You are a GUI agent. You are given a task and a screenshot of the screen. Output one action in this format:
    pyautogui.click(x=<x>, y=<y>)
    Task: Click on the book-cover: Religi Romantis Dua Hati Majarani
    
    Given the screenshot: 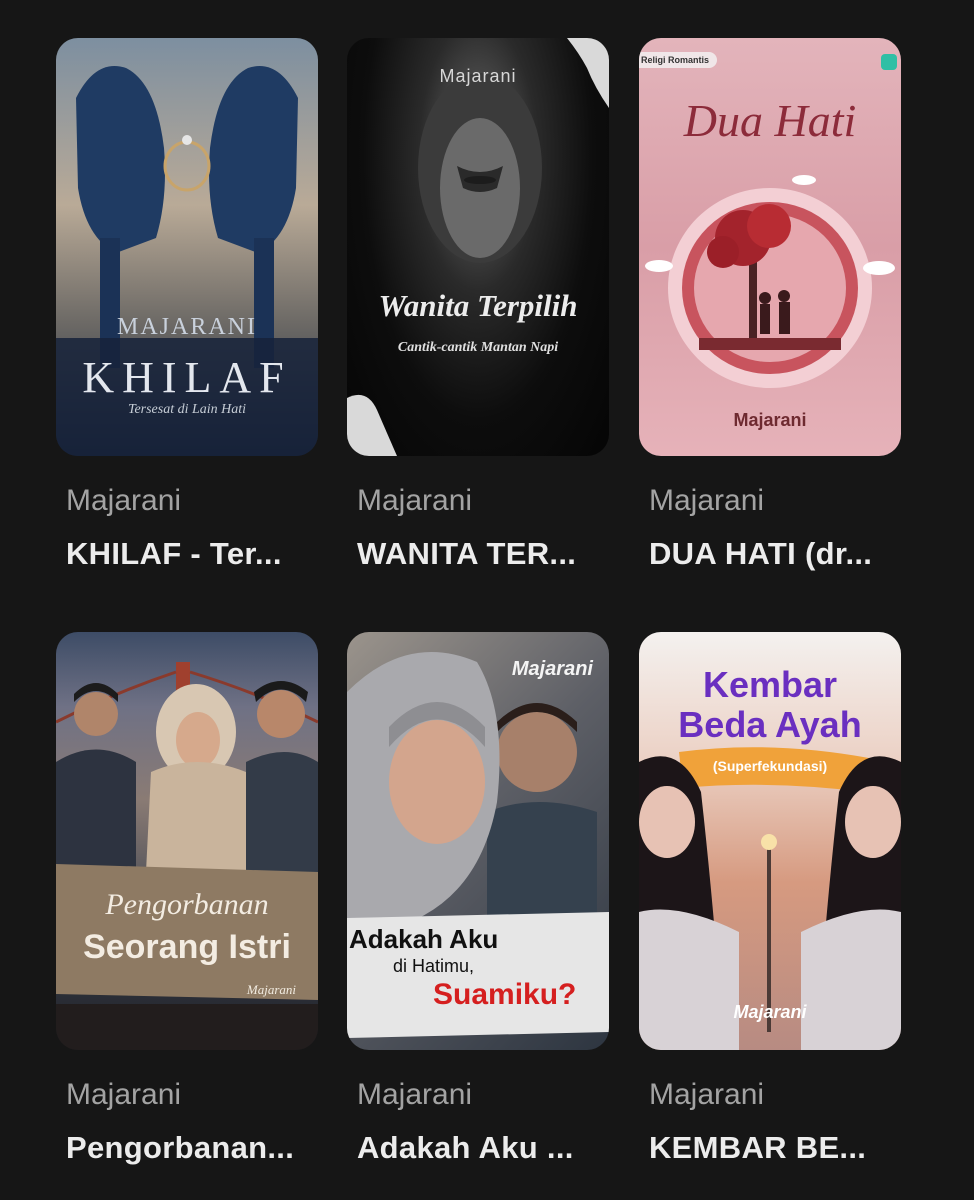 What is the action you would take?
    pyautogui.click(x=770, y=247)
    